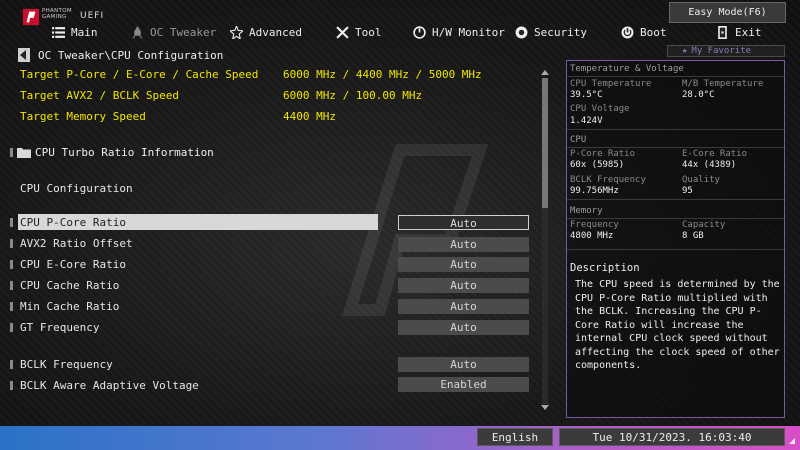  What do you see at coordinates (715, 154) in the screenshot?
I see `ecore-ratio-label: E-Core Ratio` at bounding box center [715, 154].